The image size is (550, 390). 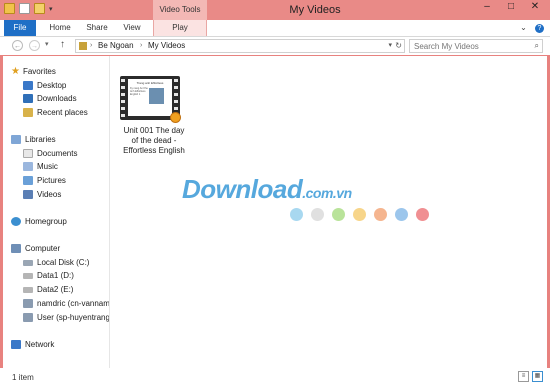 I want to click on title-bar: ▾ Video Tools My Videos – □ ✕, so click(x=275, y=10).